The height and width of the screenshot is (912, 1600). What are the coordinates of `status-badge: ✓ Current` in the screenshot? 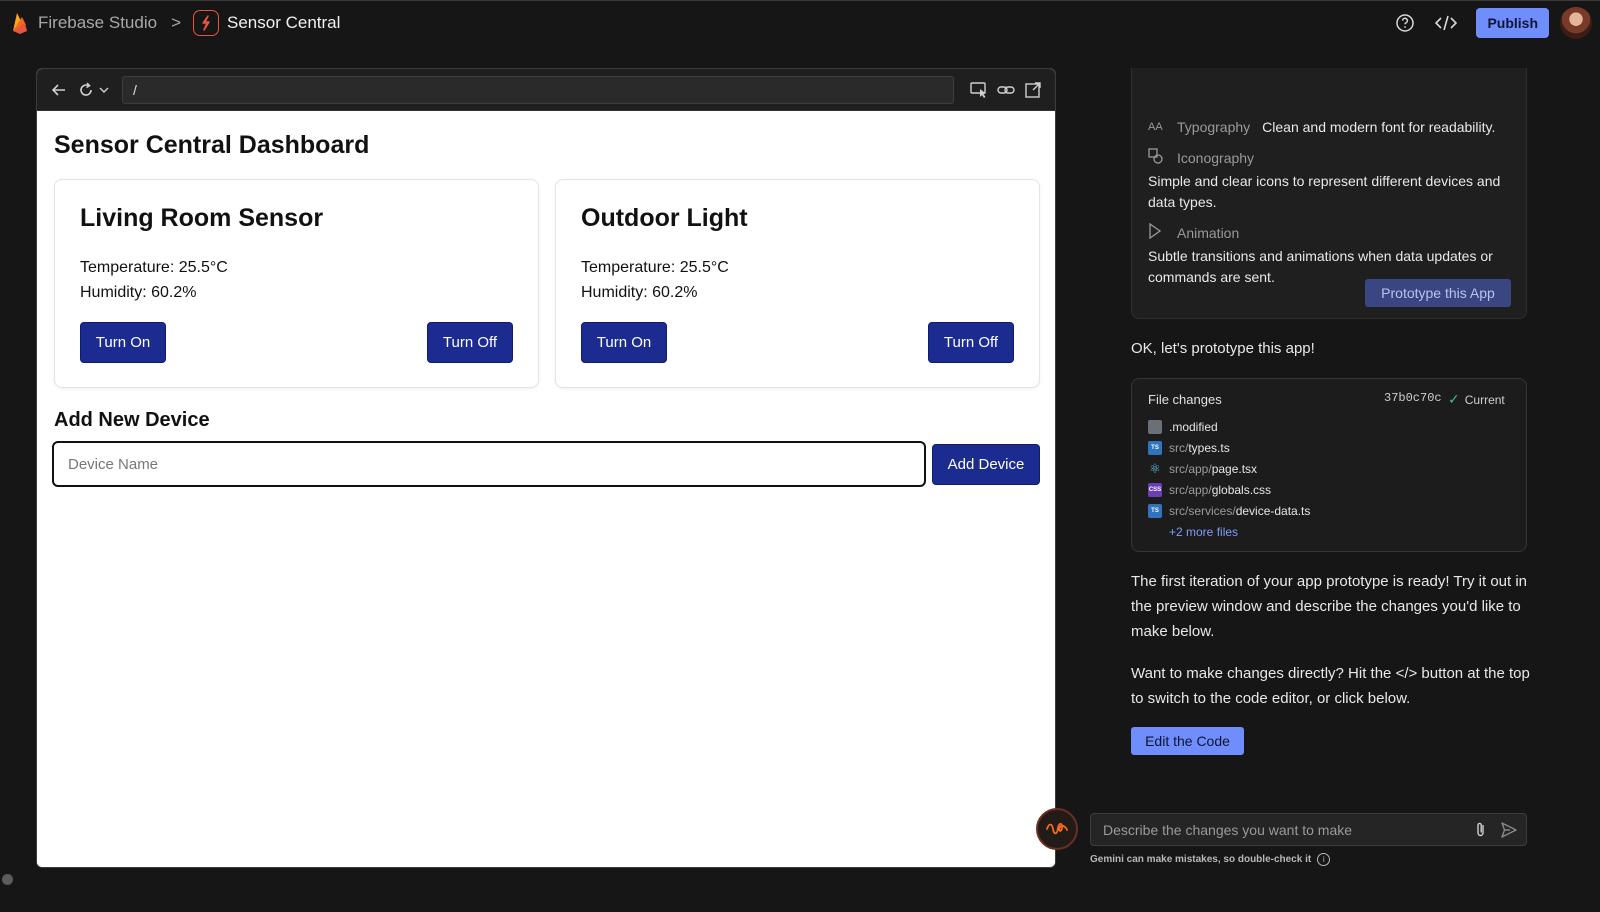 It's located at (1476, 399).